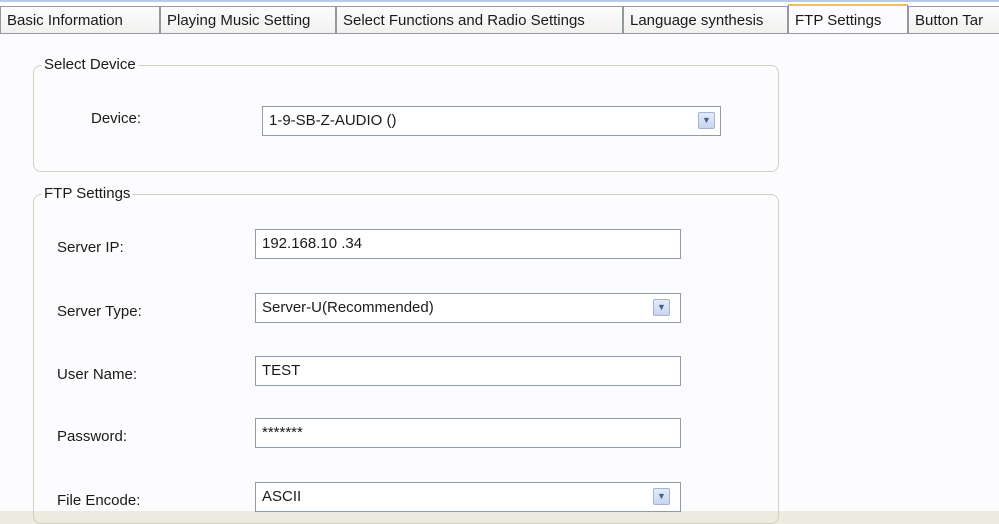  Describe the element at coordinates (90, 247) in the screenshot. I see `server-ip-label: Server IP:` at that location.